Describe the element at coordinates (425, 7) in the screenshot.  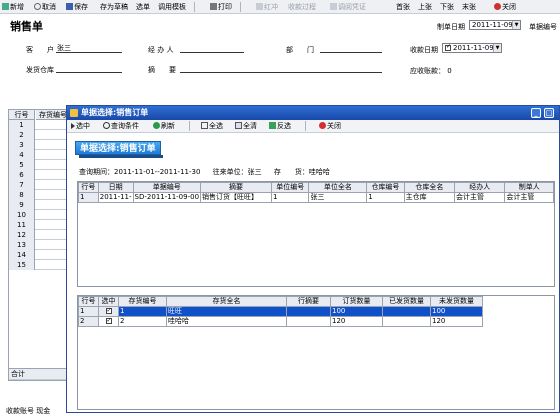
I see `prev-button: 上张` at that location.